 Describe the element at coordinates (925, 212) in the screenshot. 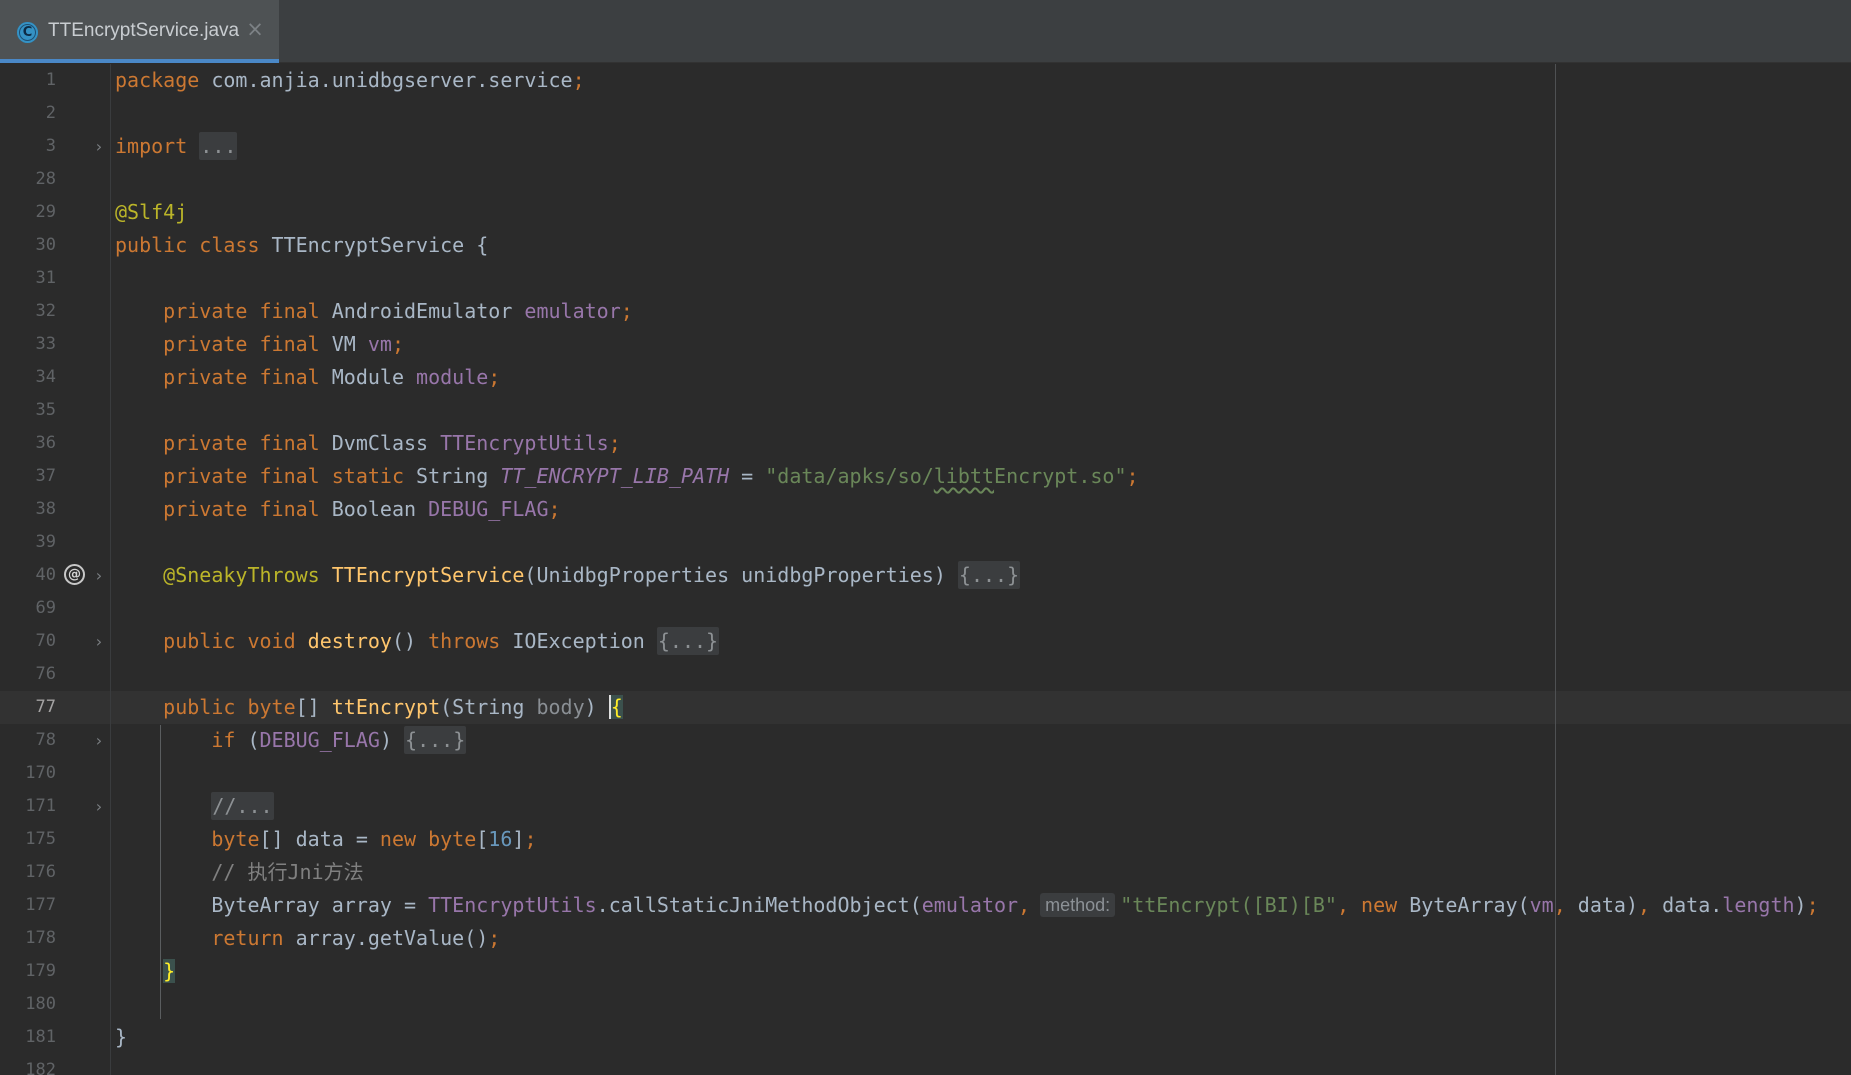

I see `code-line: 29 @Slf4j` at that location.